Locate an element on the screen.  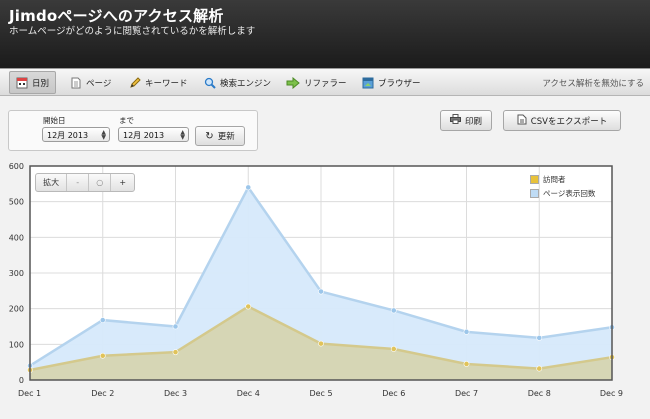
zoom-label: 拡大 is located at coordinates (52, 182).